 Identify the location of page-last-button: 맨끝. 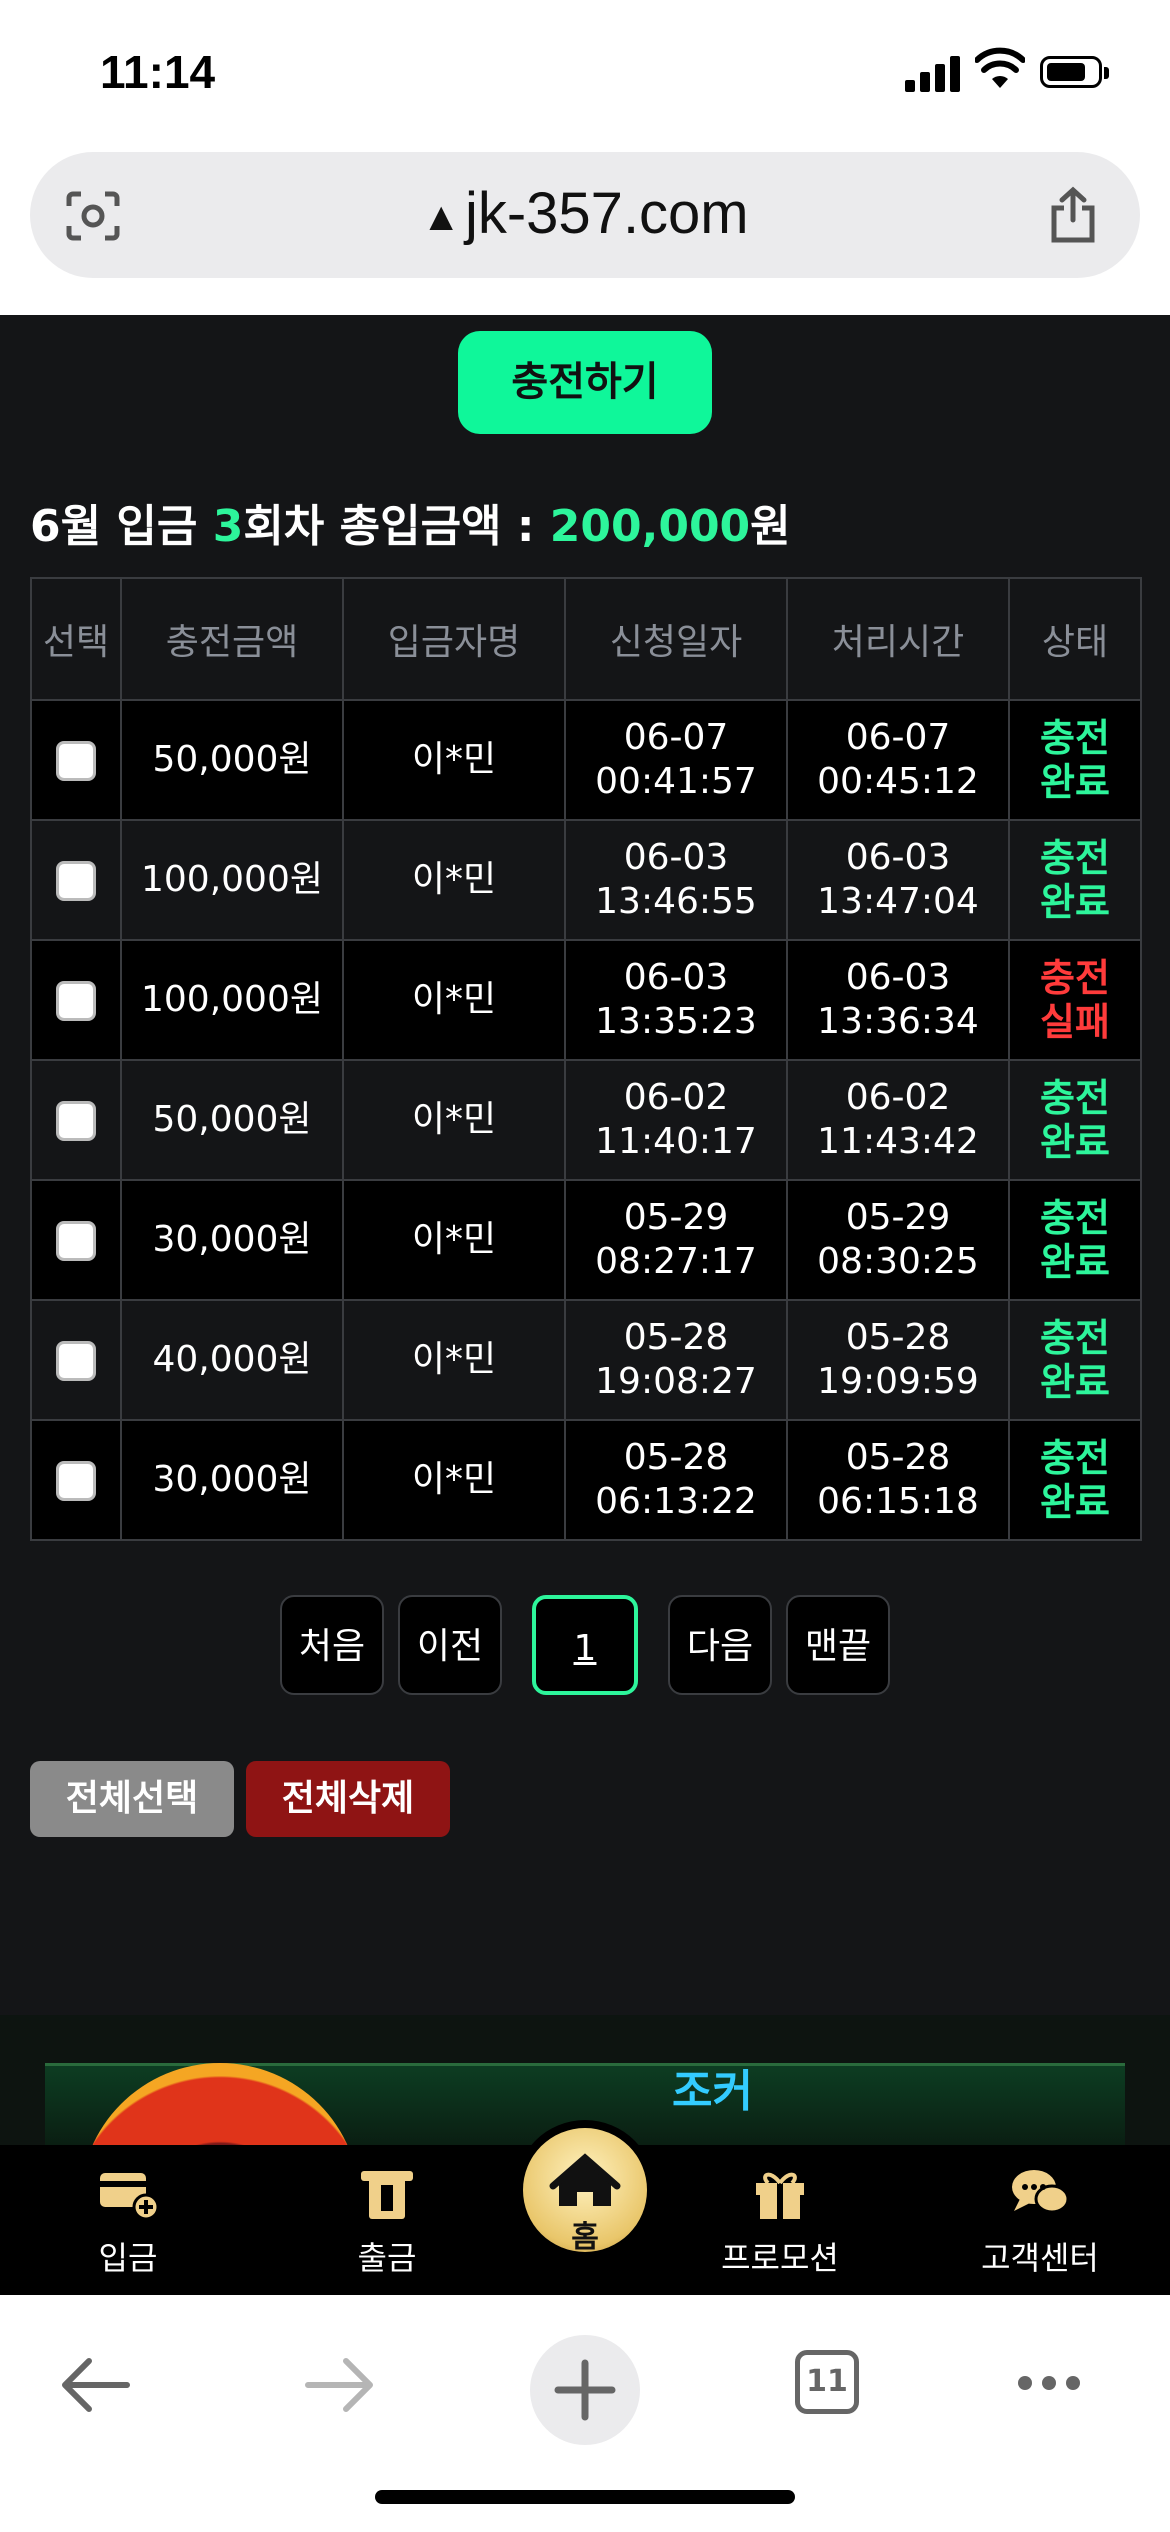
(838, 1645).